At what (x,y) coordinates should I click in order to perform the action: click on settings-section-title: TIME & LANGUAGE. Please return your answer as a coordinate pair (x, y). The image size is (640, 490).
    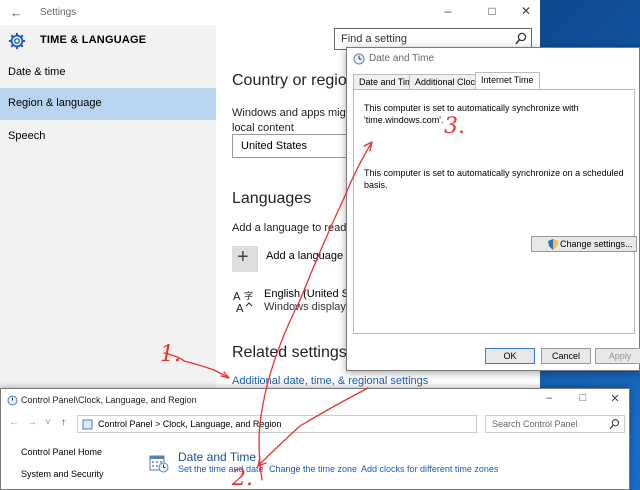
    Looking at the image, I should click on (93, 40).